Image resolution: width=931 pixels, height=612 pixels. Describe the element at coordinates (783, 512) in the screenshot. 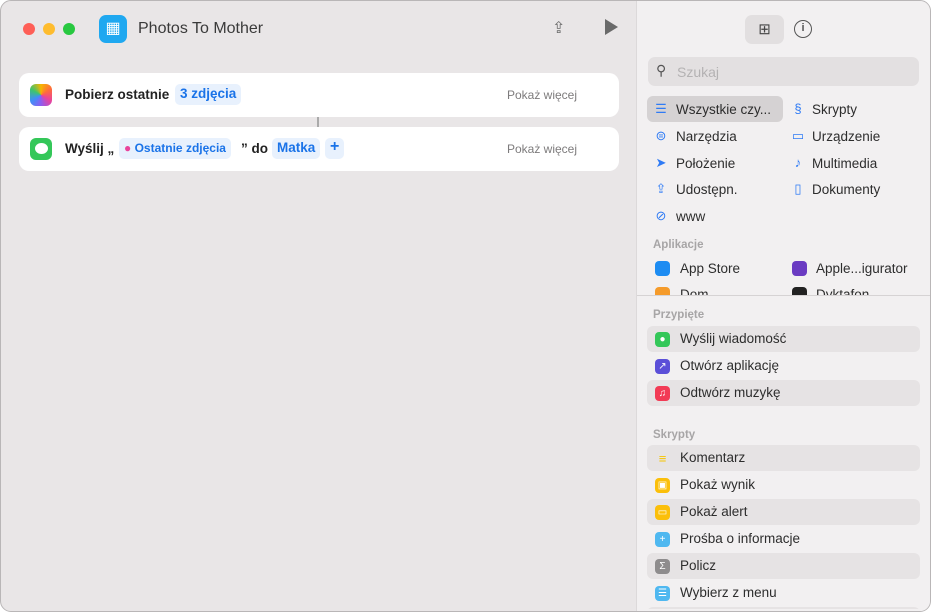

I see `script-item: ▭ Pokaż alert` at that location.